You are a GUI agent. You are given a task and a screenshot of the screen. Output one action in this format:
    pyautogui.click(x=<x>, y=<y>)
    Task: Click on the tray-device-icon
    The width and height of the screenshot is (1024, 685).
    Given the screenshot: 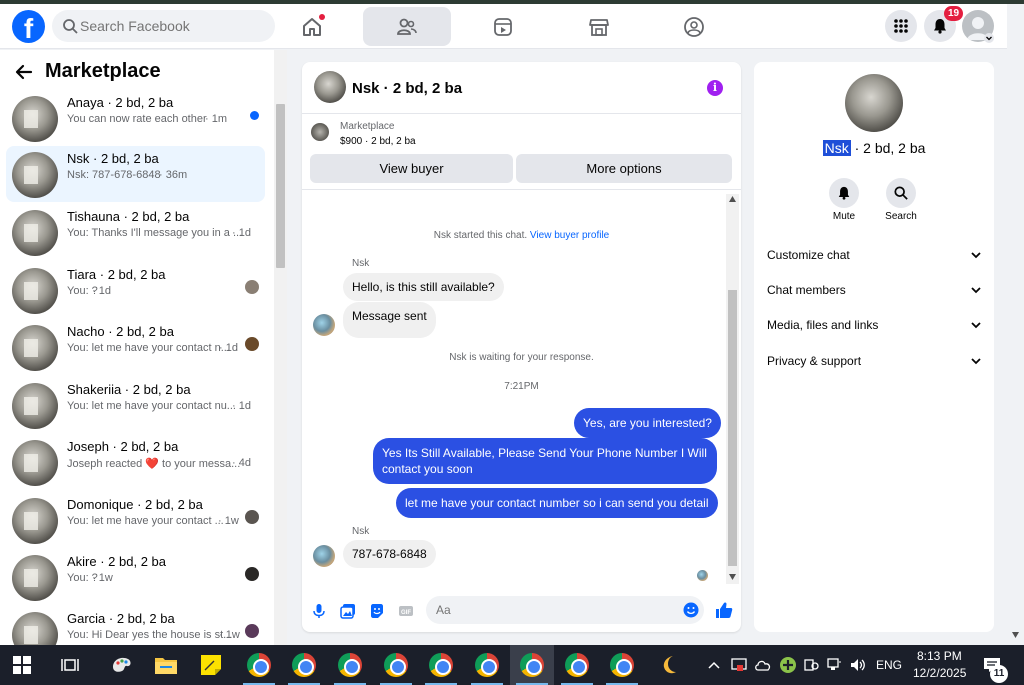 What is the action you would take?
    pyautogui.click(x=811, y=665)
    